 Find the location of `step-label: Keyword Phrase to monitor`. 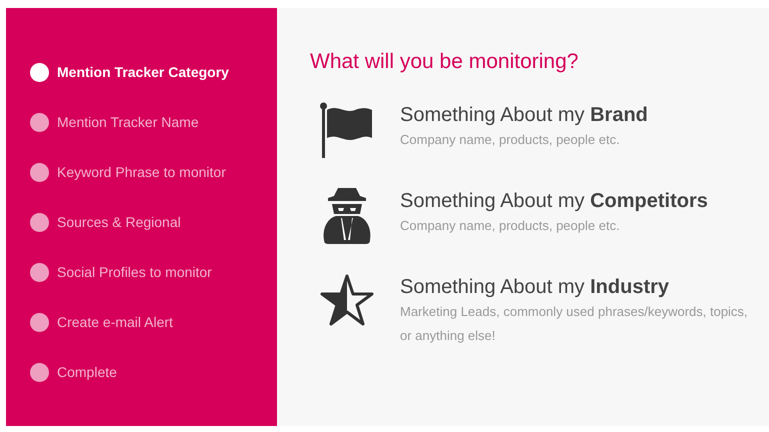

step-label: Keyword Phrase to monitor is located at coordinates (141, 172).